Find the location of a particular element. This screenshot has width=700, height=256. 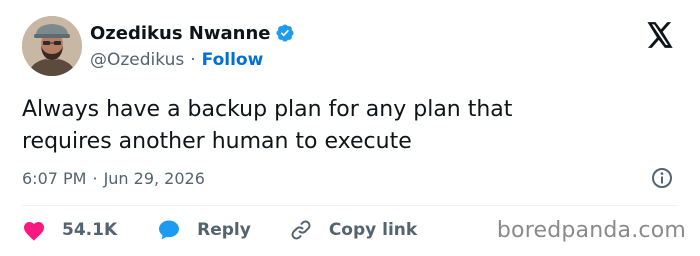

avatar is located at coordinates (52, 46).